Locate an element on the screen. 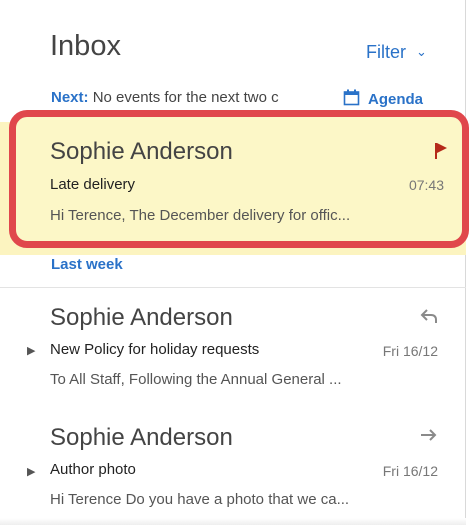 The width and height of the screenshot is (476, 525). next-events-text: No events for the next two c is located at coordinates (185, 97).